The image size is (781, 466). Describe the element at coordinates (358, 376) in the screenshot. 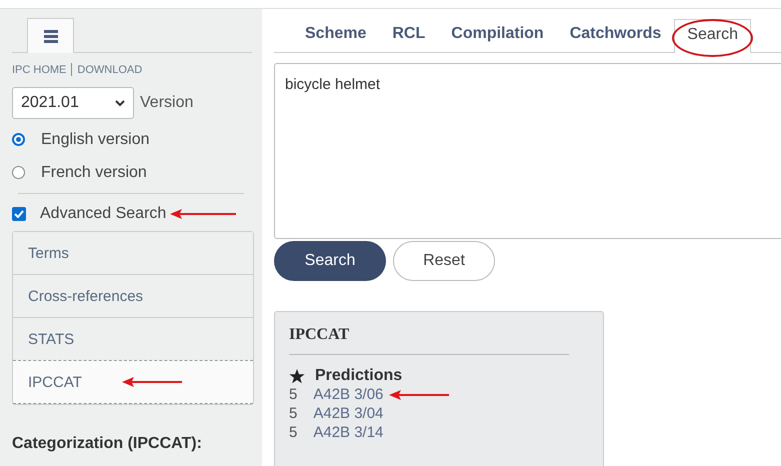

I see `predictions-heading: Predictions` at that location.